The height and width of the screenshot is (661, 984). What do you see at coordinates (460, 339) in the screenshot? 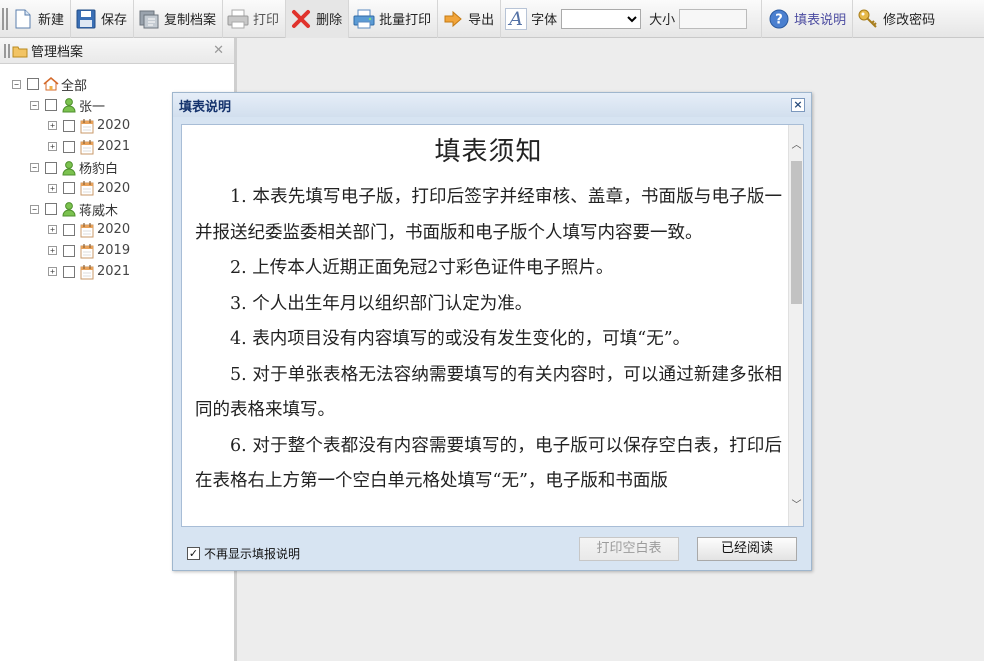
I see `instruction-paragraph: 4. 表内项目没有内容填写的或没有发生变化的，可填“无”。` at bounding box center [460, 339].